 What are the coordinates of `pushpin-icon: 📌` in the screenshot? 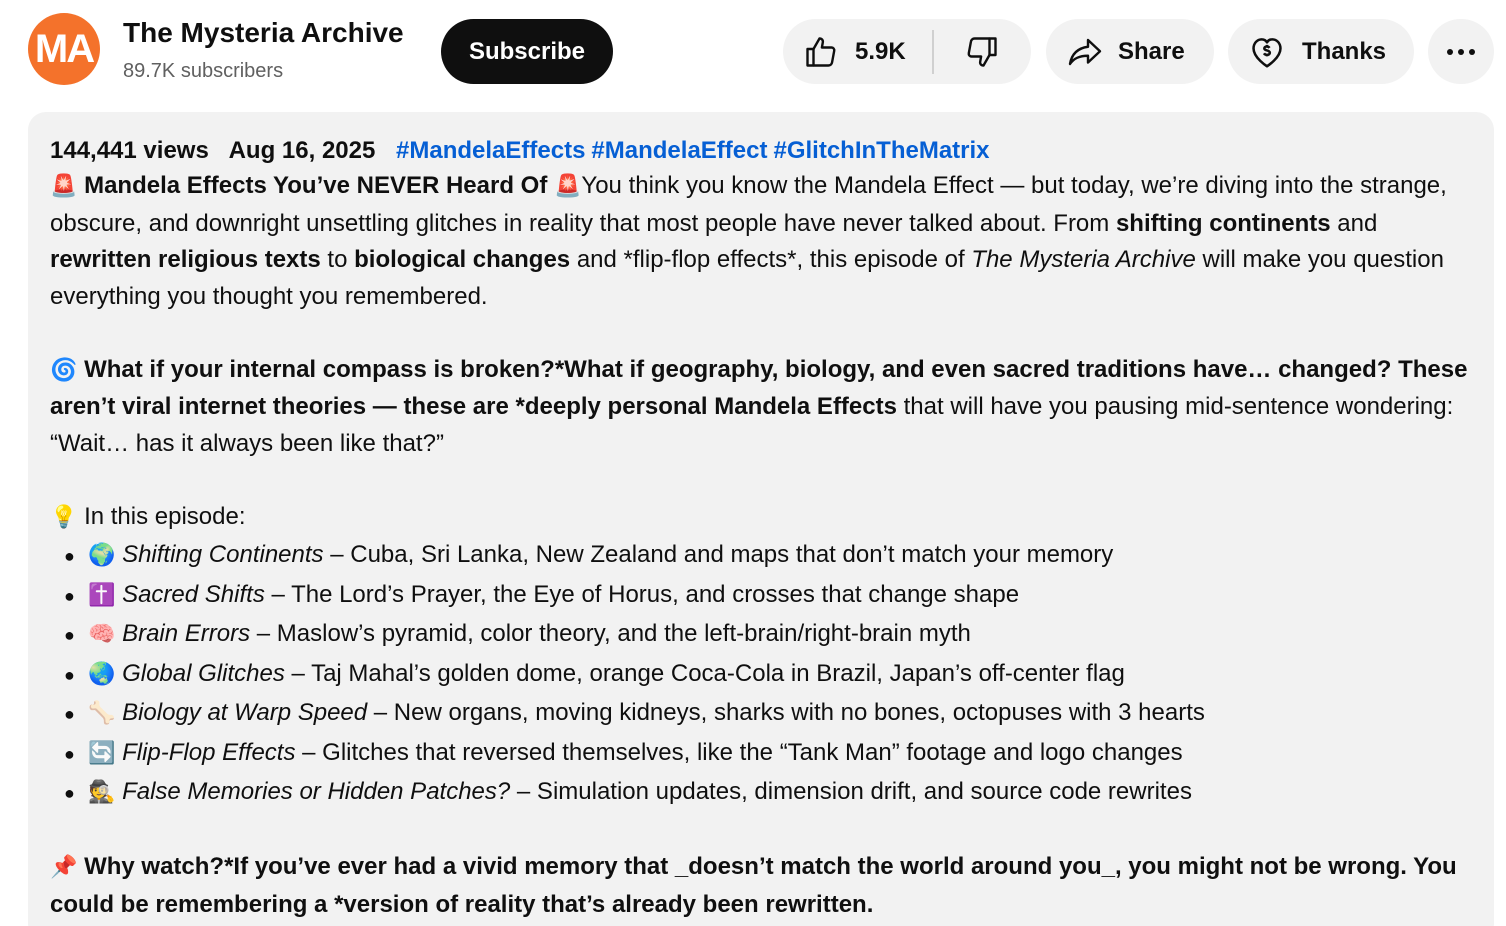 It's located at (64, 867).